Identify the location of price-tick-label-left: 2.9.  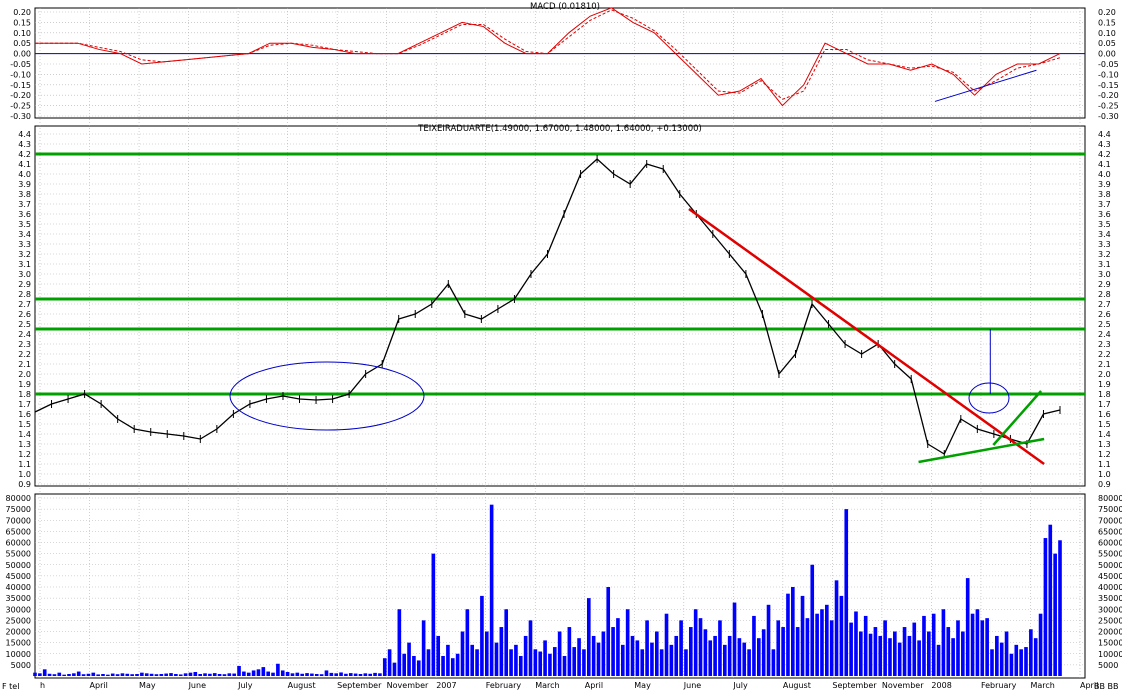
(24, 284).